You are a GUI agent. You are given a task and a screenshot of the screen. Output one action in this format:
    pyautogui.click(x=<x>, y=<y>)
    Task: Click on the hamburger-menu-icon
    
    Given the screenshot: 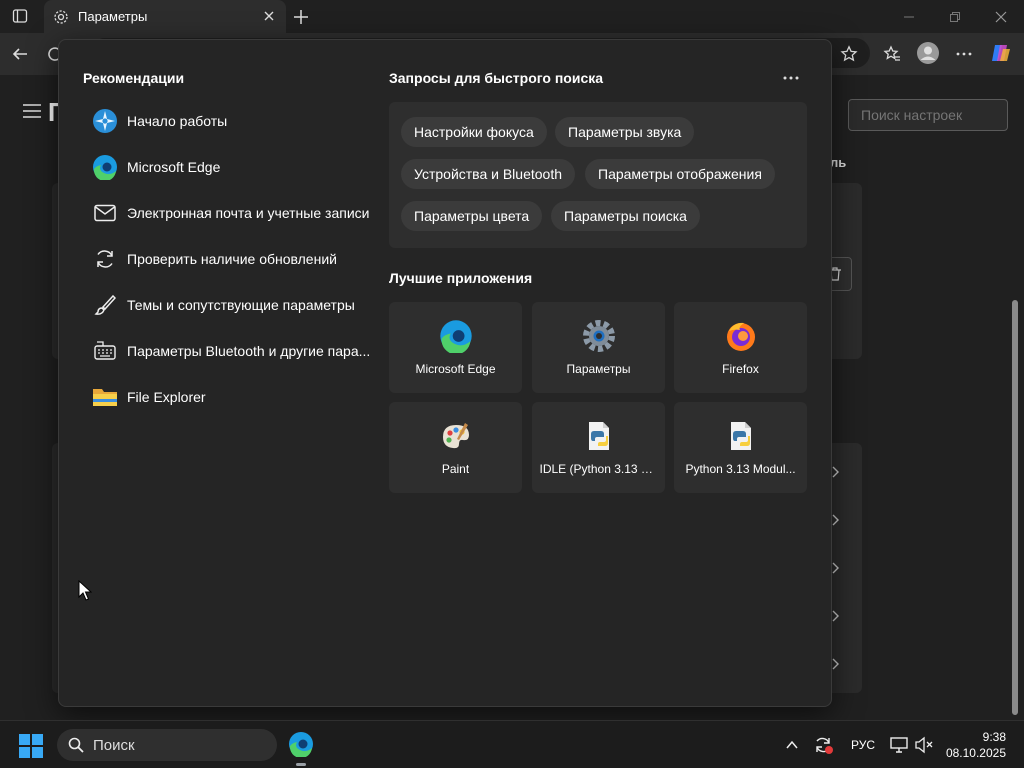 What is the action you would take?
    pyautogui.click(x=32, y=111)
    